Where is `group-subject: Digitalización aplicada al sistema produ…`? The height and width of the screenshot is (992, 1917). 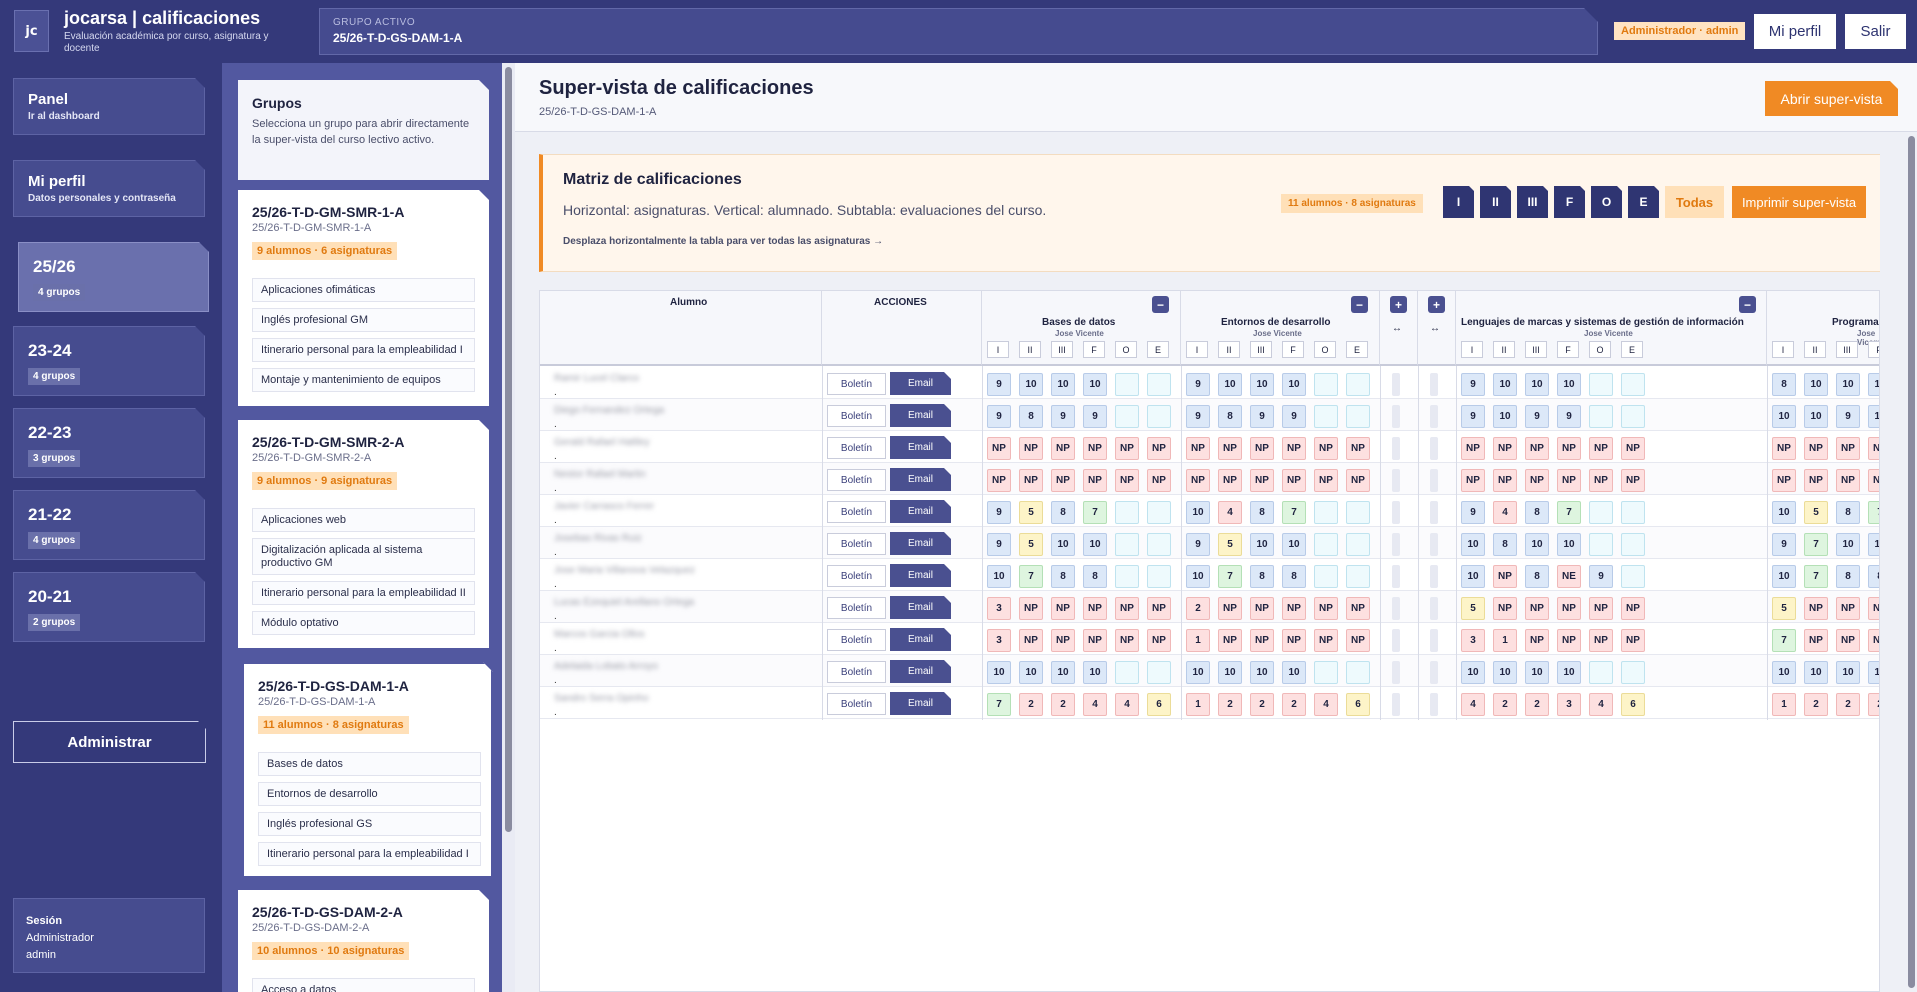
group-subject: Digitalización aplicada al sistema produ… is located at coordinates (363, 556).